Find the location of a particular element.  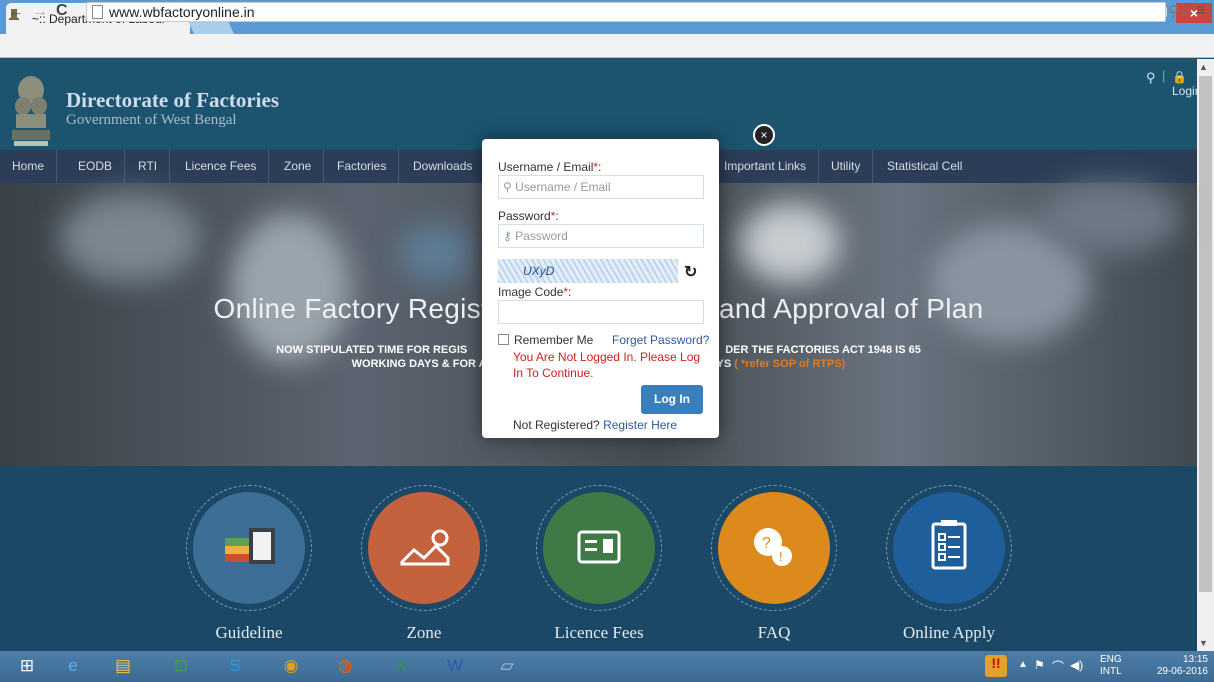

password-input: ⚷ Password is located at coordinates (601, 236).